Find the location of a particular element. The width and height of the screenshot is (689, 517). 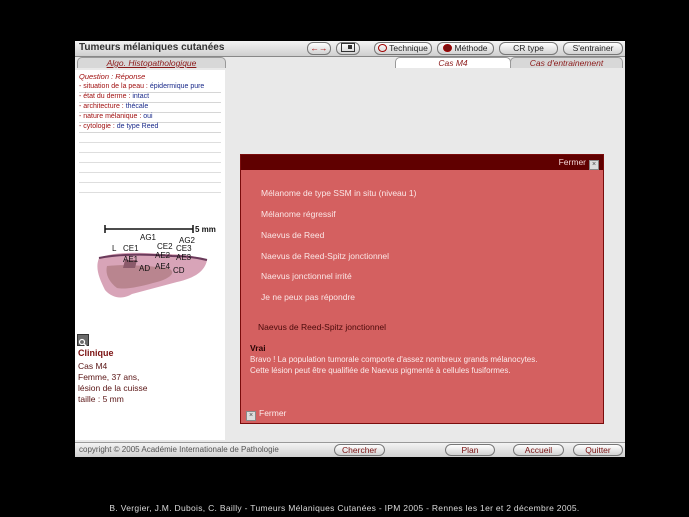

answer-option: Naevus jonctionnel irrité is located at coordinates (306, 276).